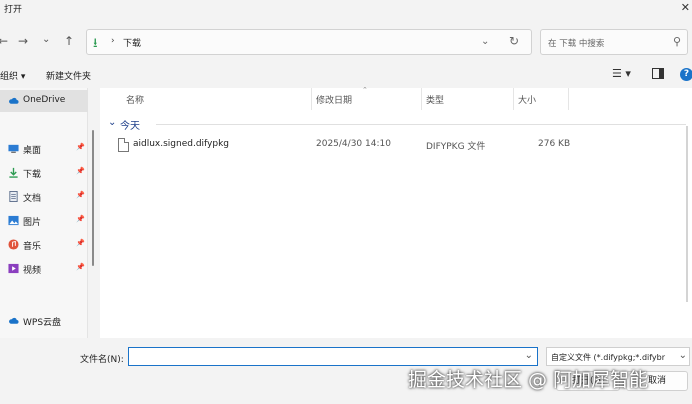 The width and height of the screenshot is (692, 404). I want to click on file-size: 276 KB, so click(554, 144).